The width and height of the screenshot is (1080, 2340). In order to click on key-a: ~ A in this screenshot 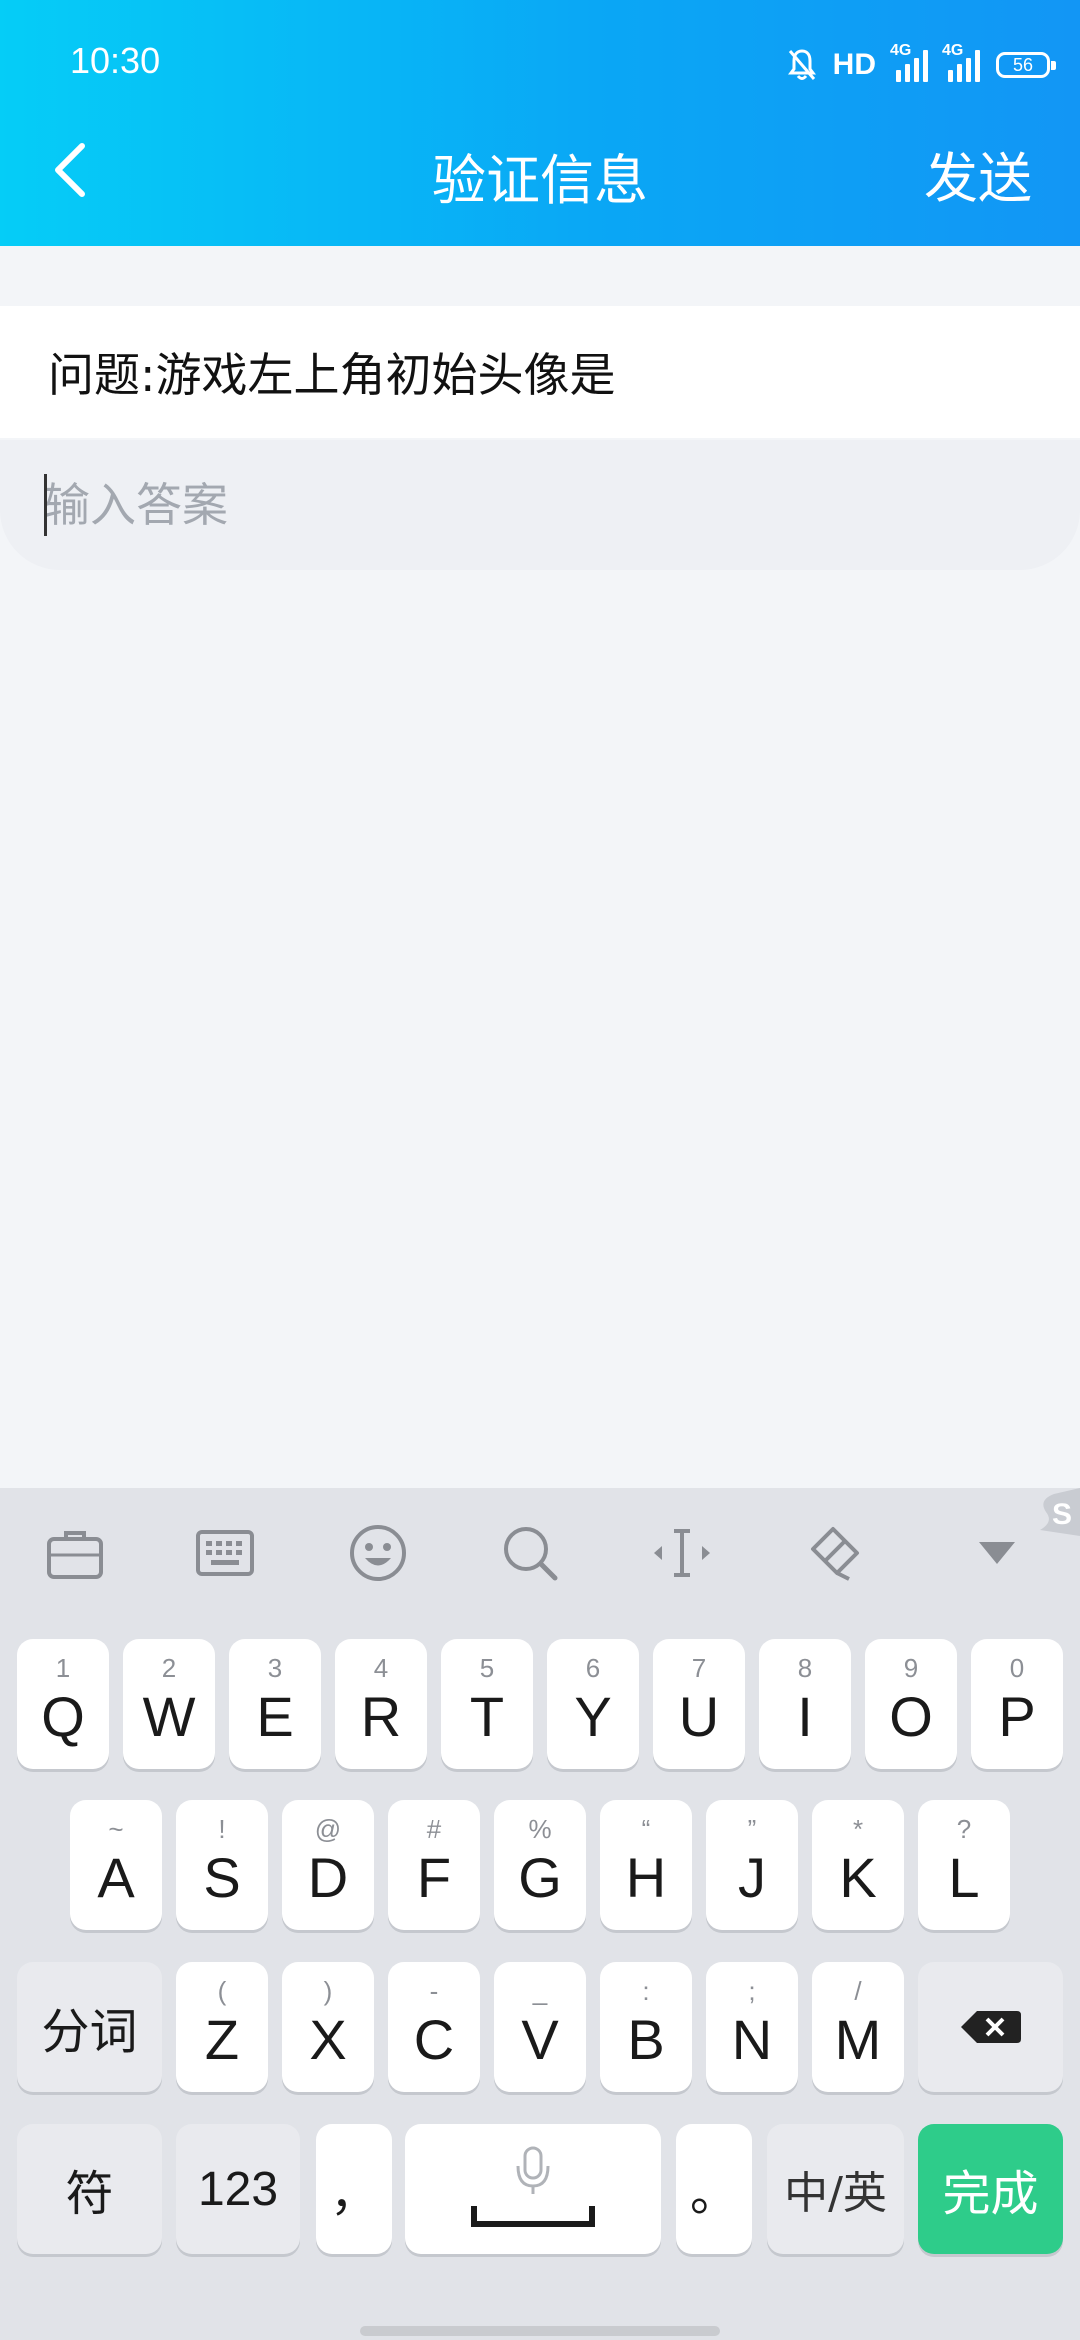, I will do `click(116, 1865)`.